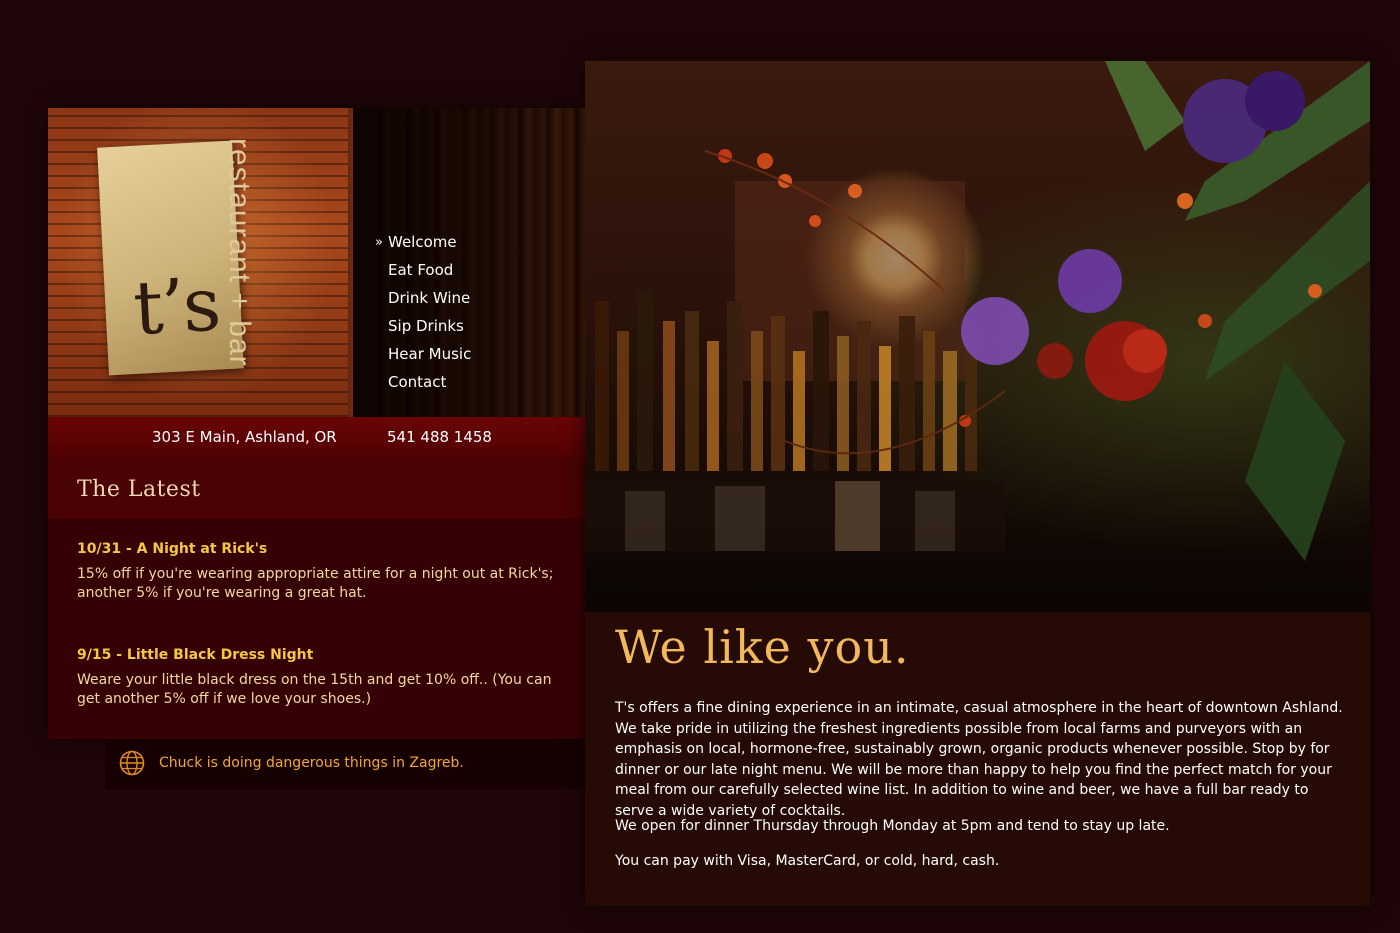  Describe the element at coordinates (483, 298) in the screenshot. I see `nav-item-drink-wine: Drink Wine` at that location.